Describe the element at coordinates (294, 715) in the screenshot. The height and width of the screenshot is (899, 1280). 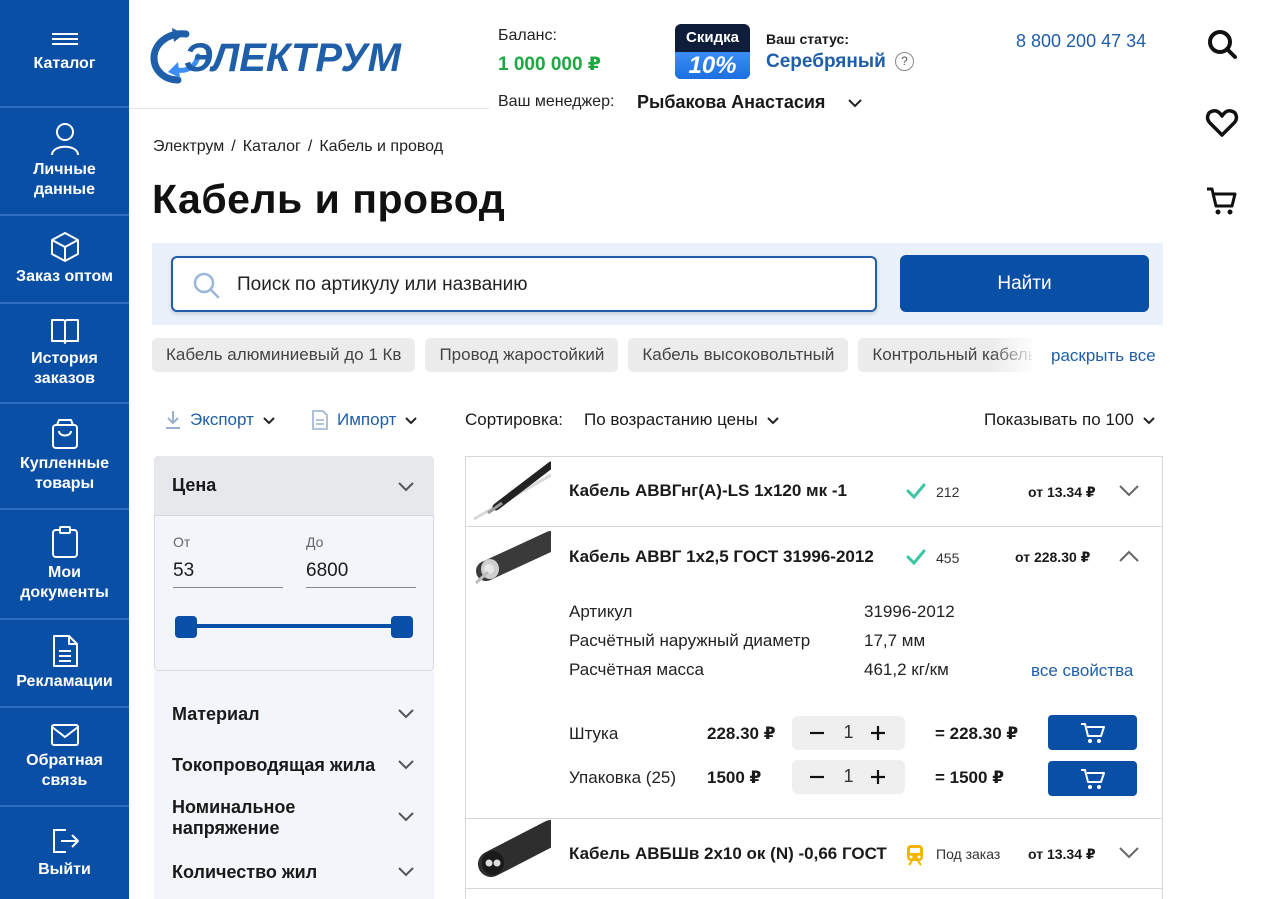
I see `filter-material: Материал` at that location.